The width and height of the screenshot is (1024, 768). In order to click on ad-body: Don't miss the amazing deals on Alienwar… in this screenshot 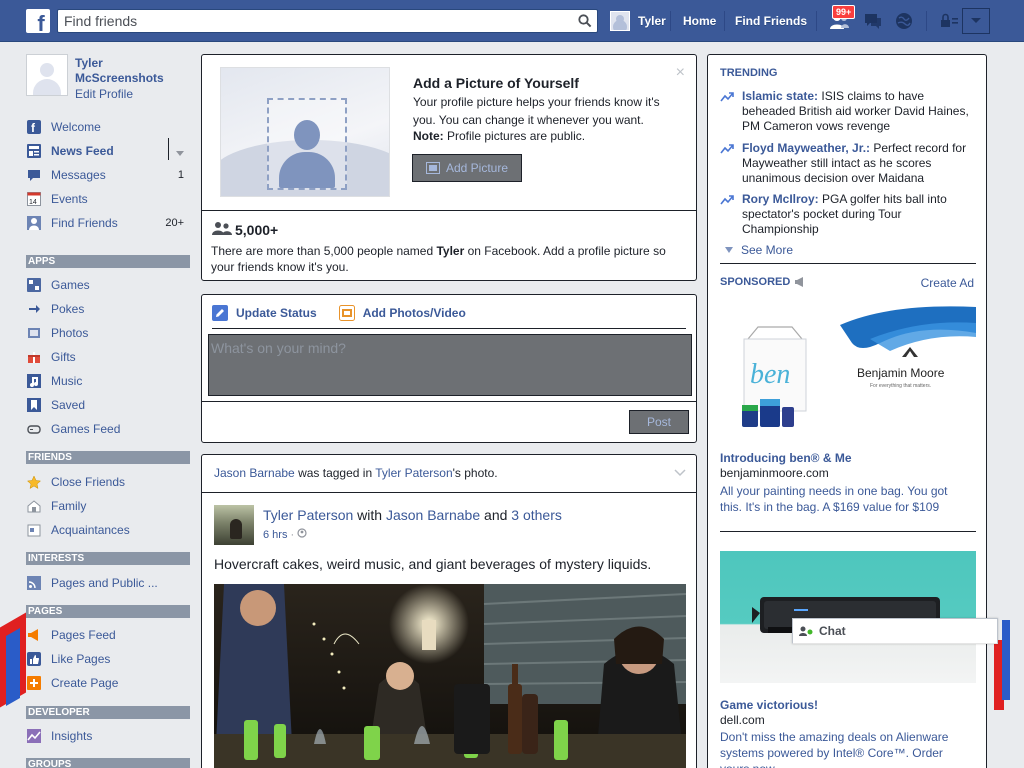, I will do `click(845, 748)`.